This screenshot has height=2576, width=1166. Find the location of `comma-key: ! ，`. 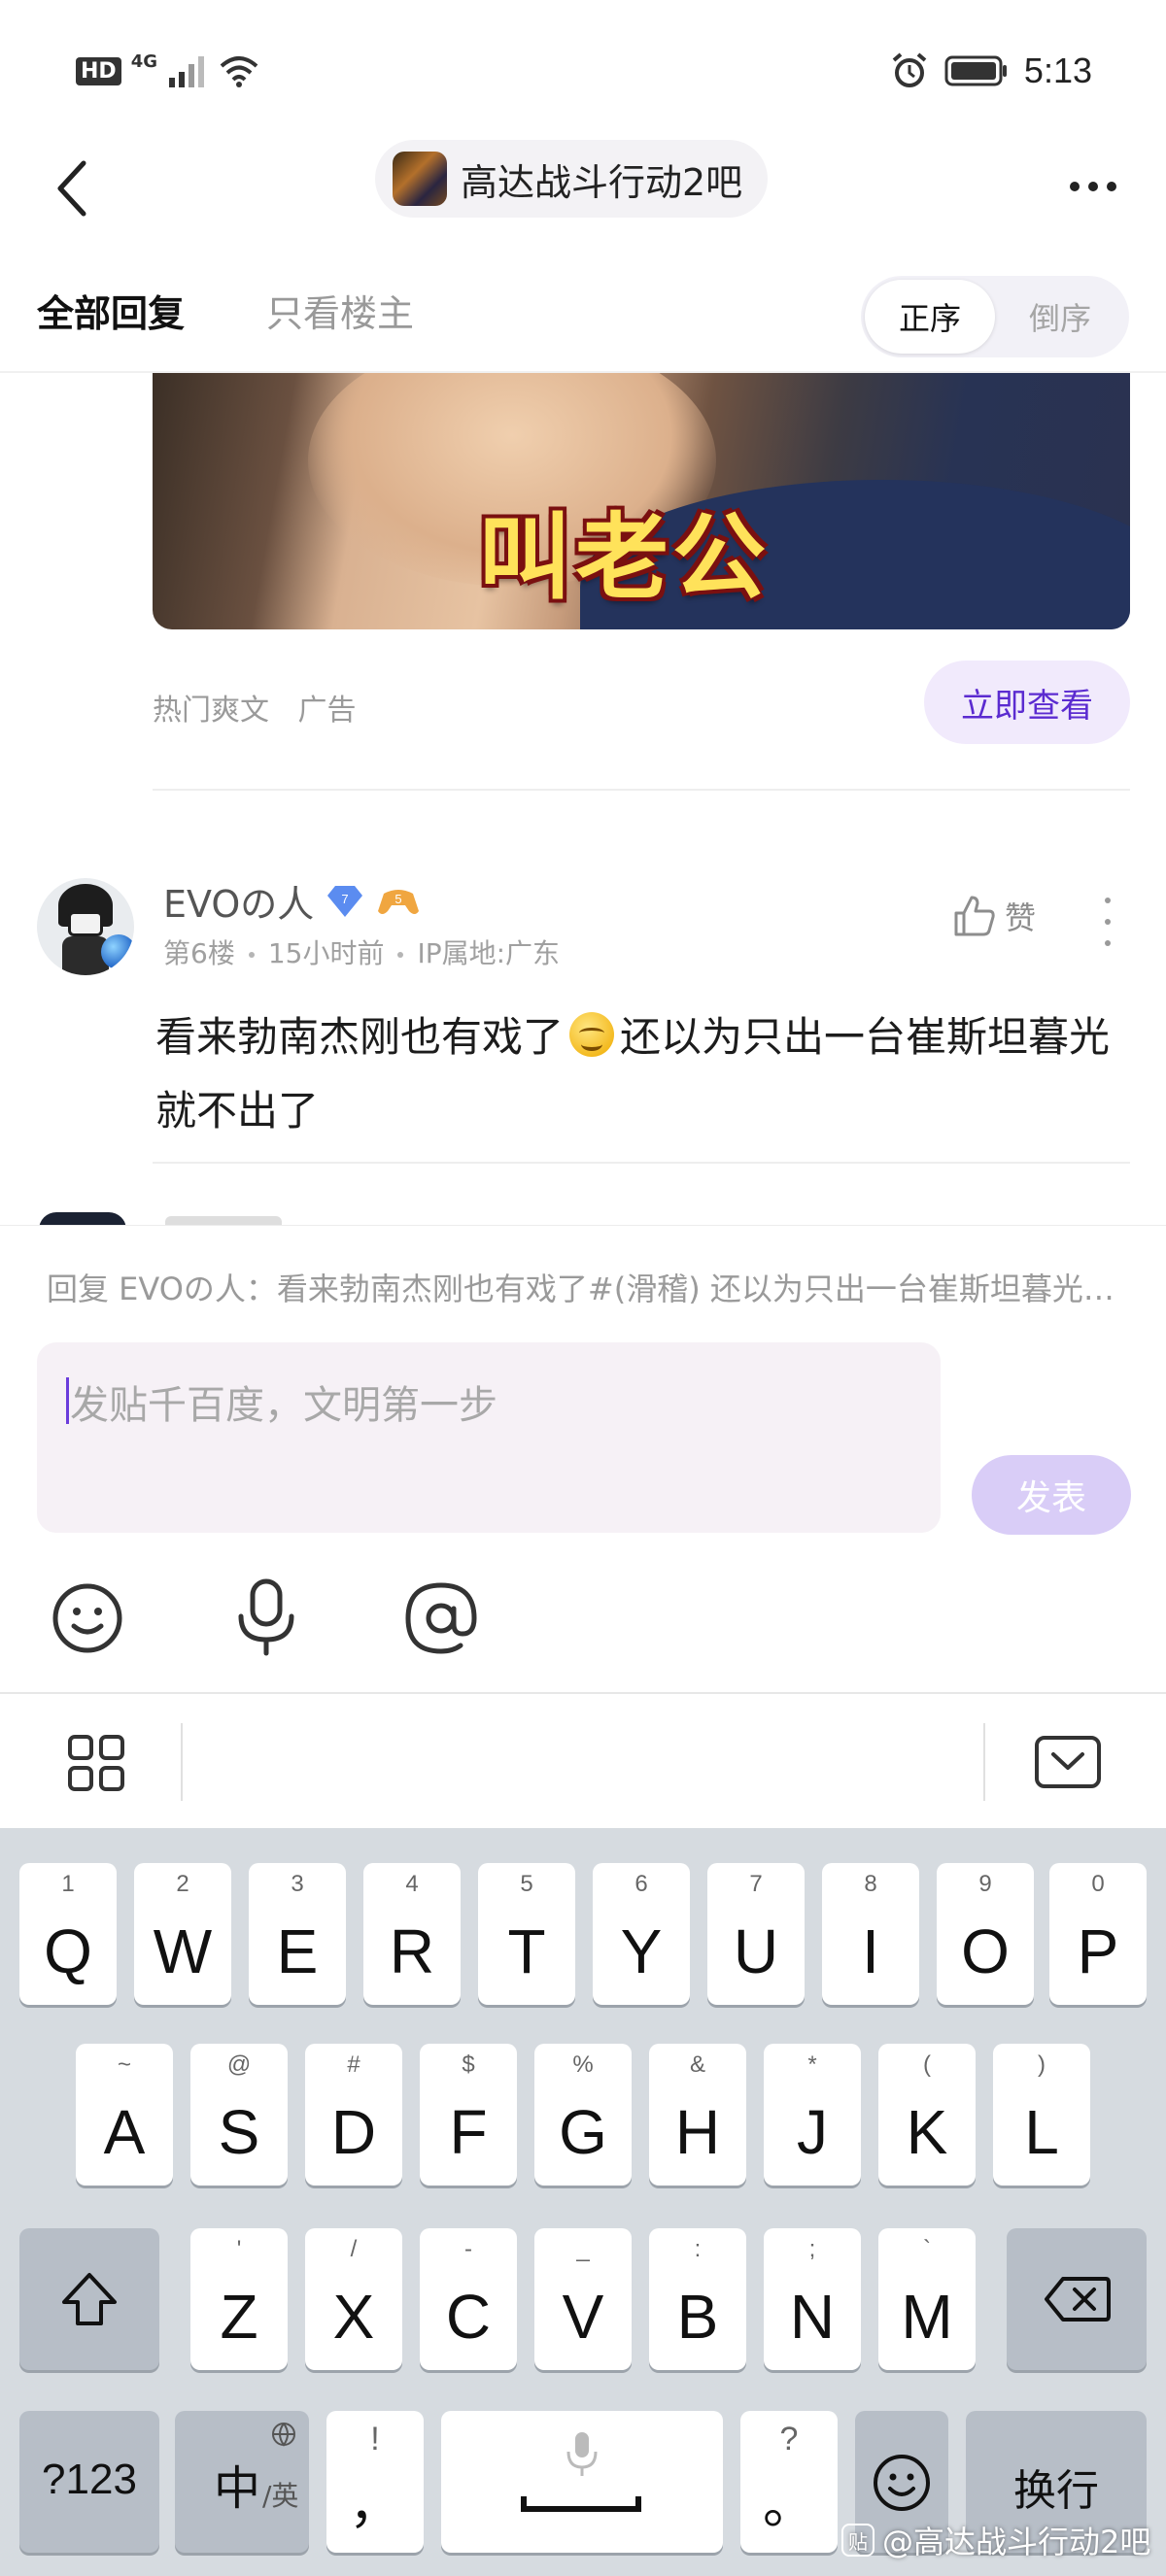

comma-key: ! ， is located at coordinates (375, 2482).